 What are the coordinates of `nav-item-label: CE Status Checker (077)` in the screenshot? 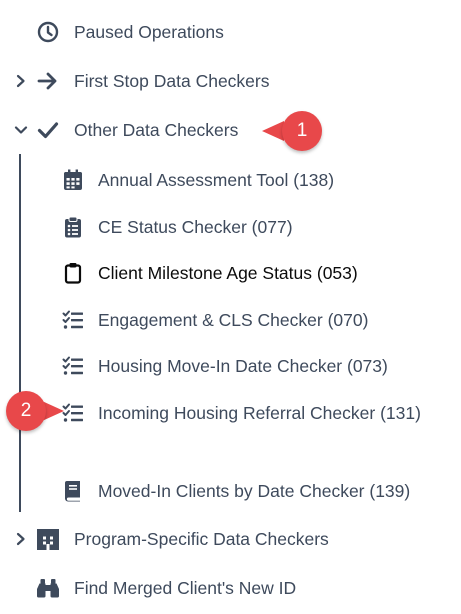 It's located at (195, 227).